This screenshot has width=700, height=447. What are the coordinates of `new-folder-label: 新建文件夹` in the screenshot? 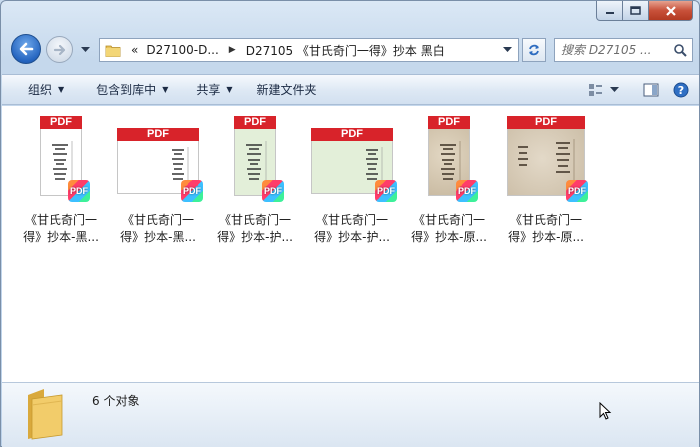 It's located at (286, 90).